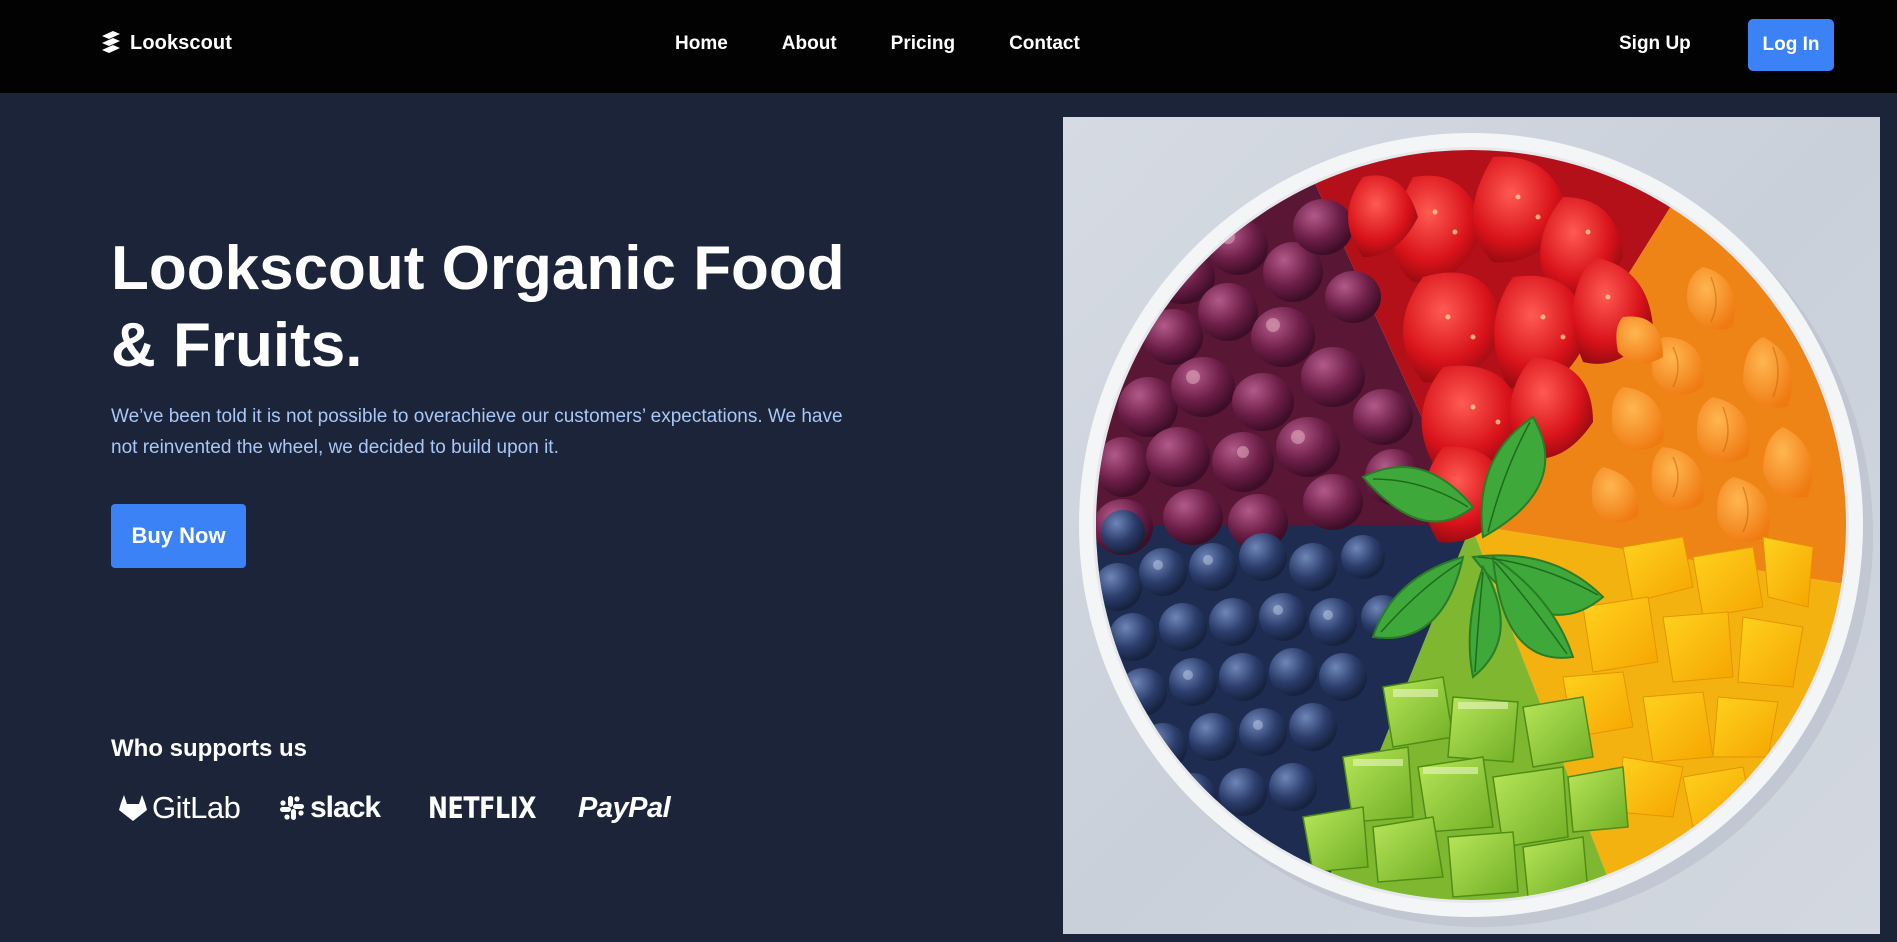  Describe the element at coordinates (1655, 44) in the screenshot. I see `sign-up-link: Sign Up` at that location.